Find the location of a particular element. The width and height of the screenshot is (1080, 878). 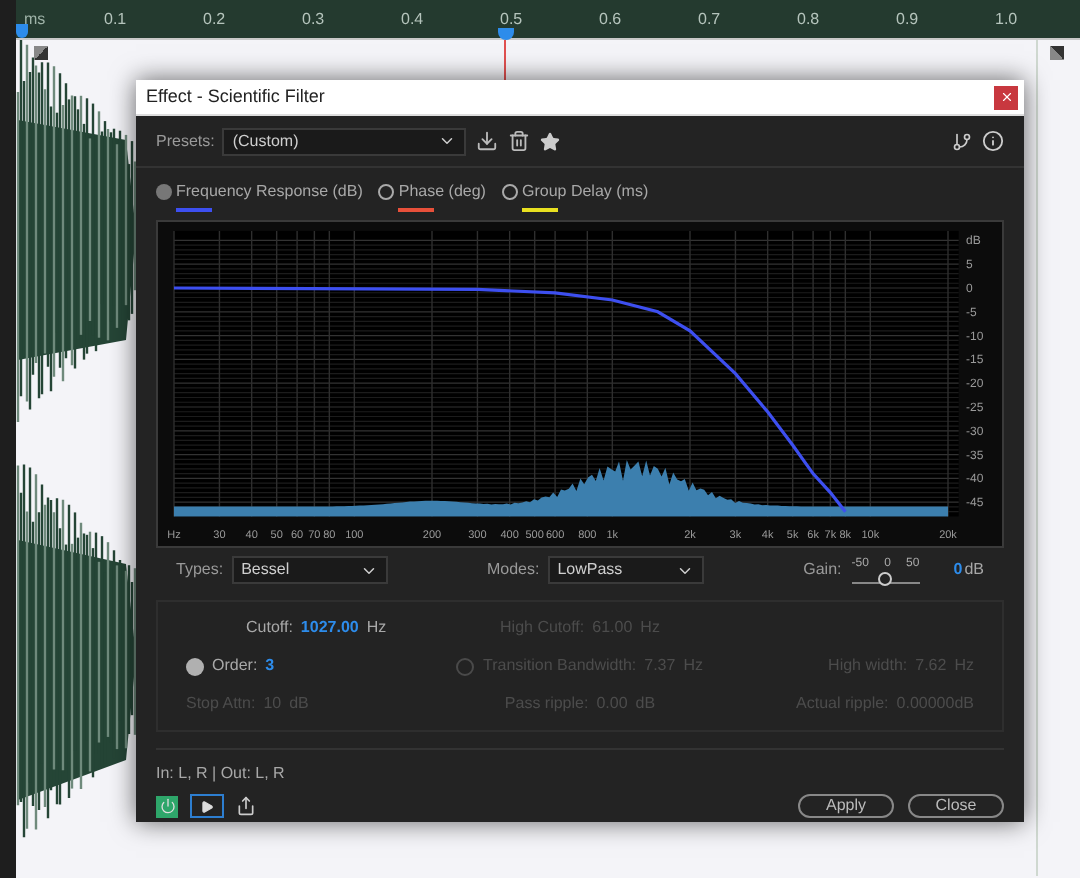

ruler-label: 0.3 is located at coordinates (313, 20).